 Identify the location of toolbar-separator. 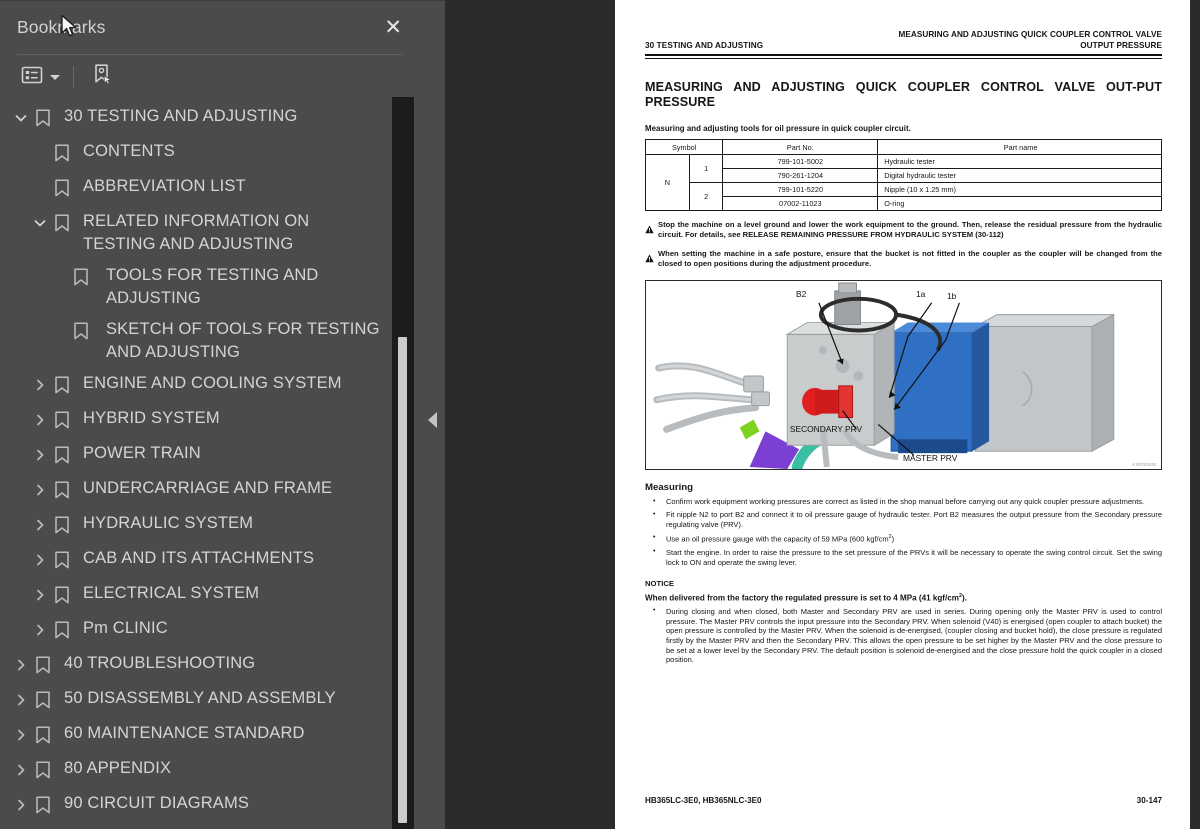
(73, 77).